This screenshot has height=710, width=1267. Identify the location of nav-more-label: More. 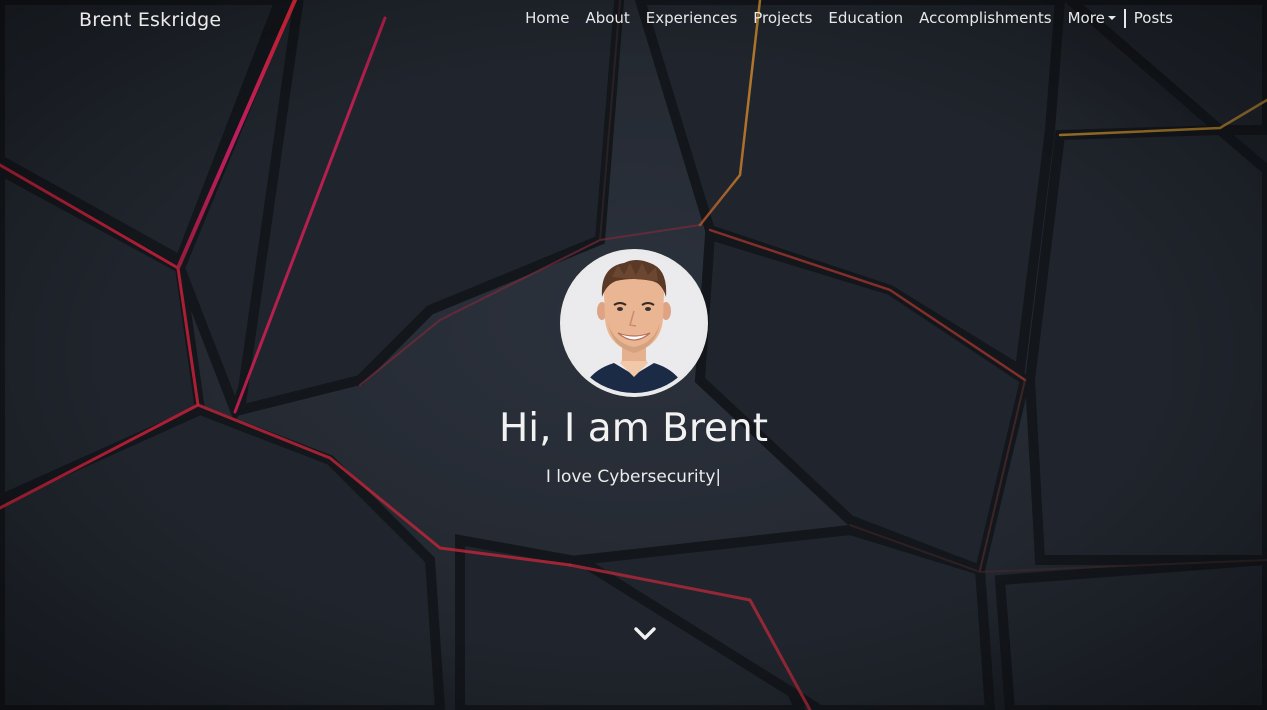
(1086, 18).